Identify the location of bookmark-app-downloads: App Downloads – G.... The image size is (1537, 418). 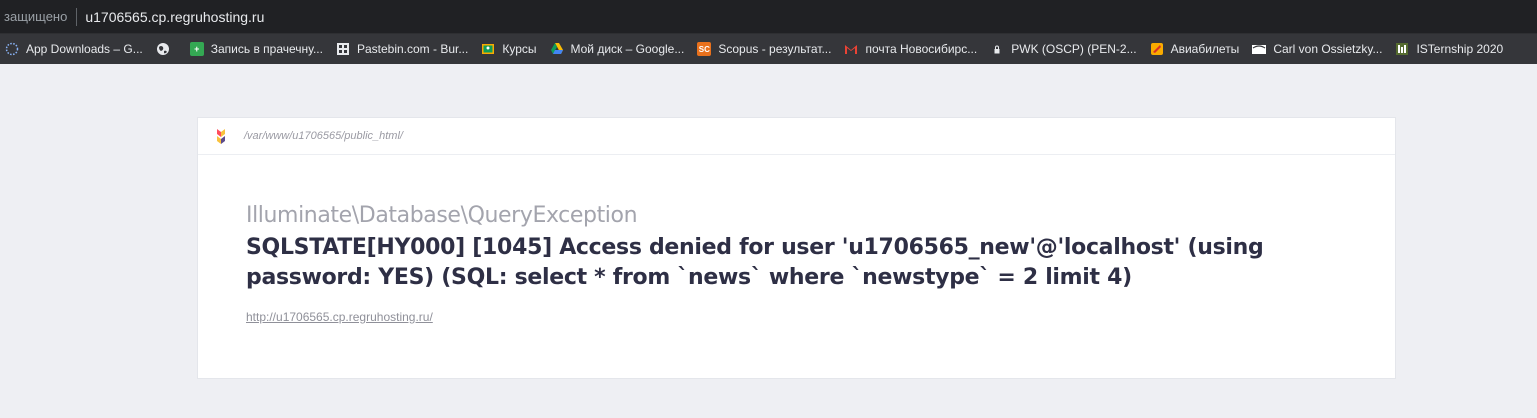
(75, 49).